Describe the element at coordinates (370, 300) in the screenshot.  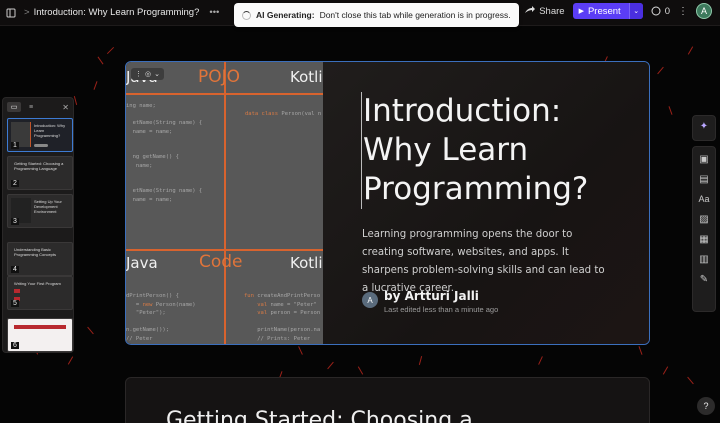
I see `author-avatar: A` at that location.